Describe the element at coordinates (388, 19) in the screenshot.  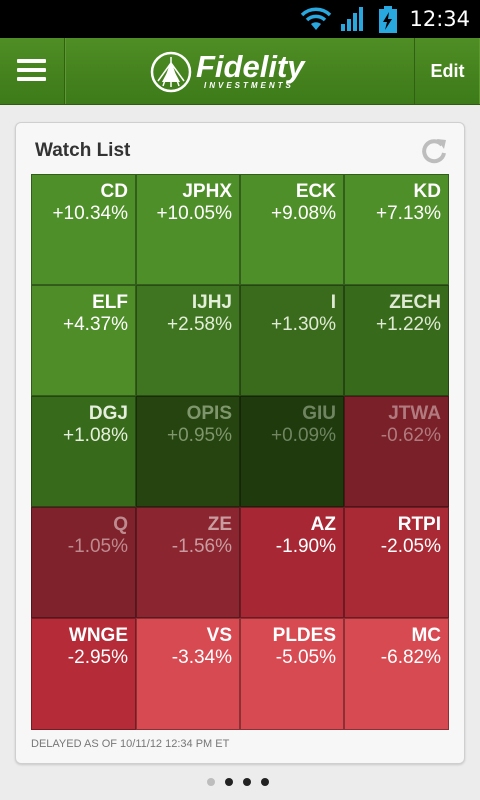
I see `battery-icon` at that location.